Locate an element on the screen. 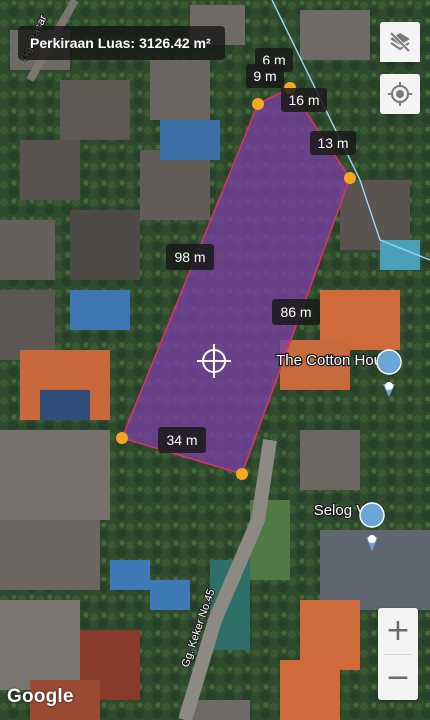 The image size is (430, 720). area-label: Perkiraan Luas: is located at coordinates (83, 43).